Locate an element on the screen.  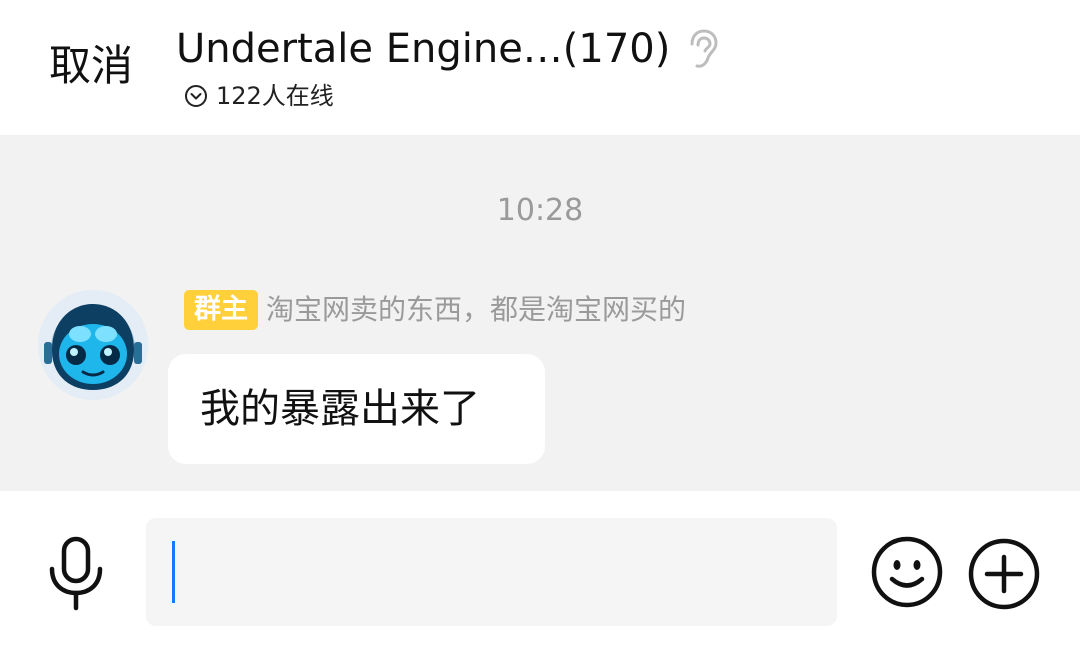
online-status-row: 122人在线 is located at coordinates (259, 96).